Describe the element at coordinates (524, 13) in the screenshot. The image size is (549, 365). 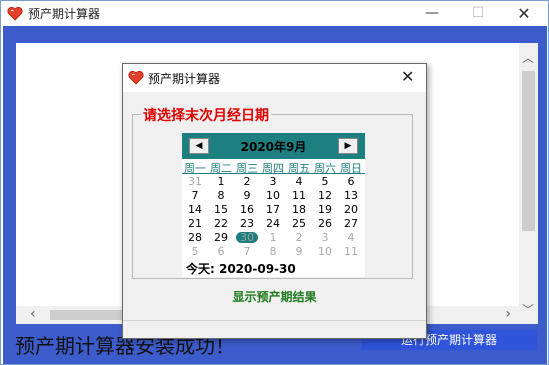
I see `close-button: ✕` at that location.